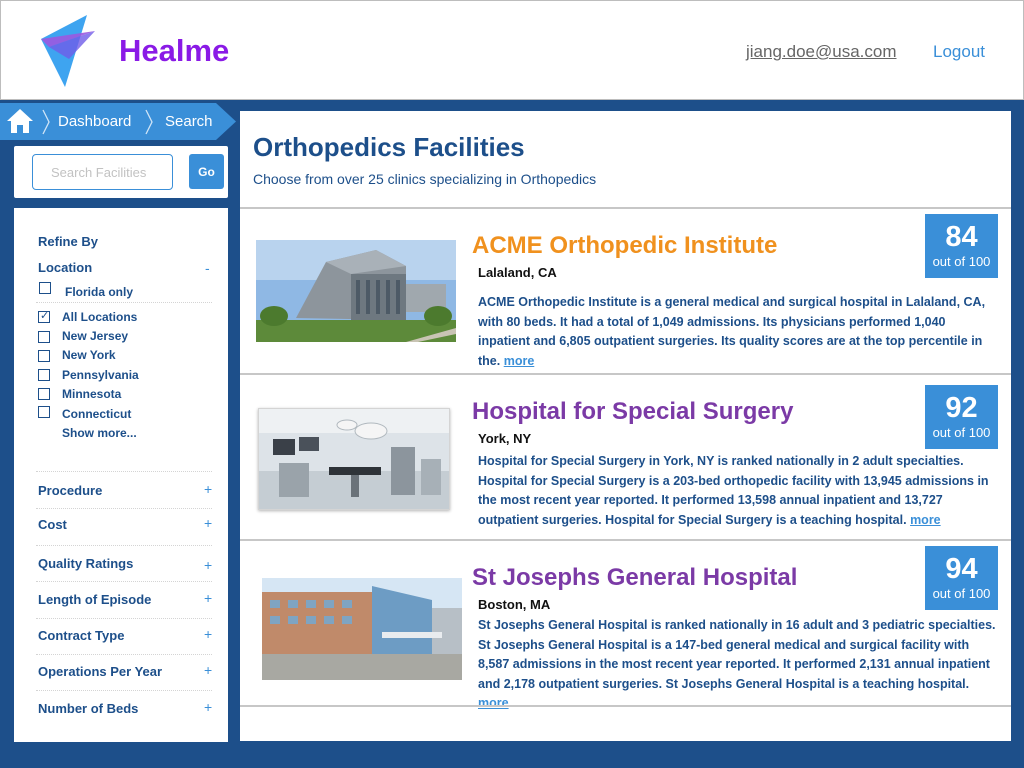 This screenshot has height=768, width=1024. I want to click on breadcrumb-dashboard: Dashboard, so click(94, 121).